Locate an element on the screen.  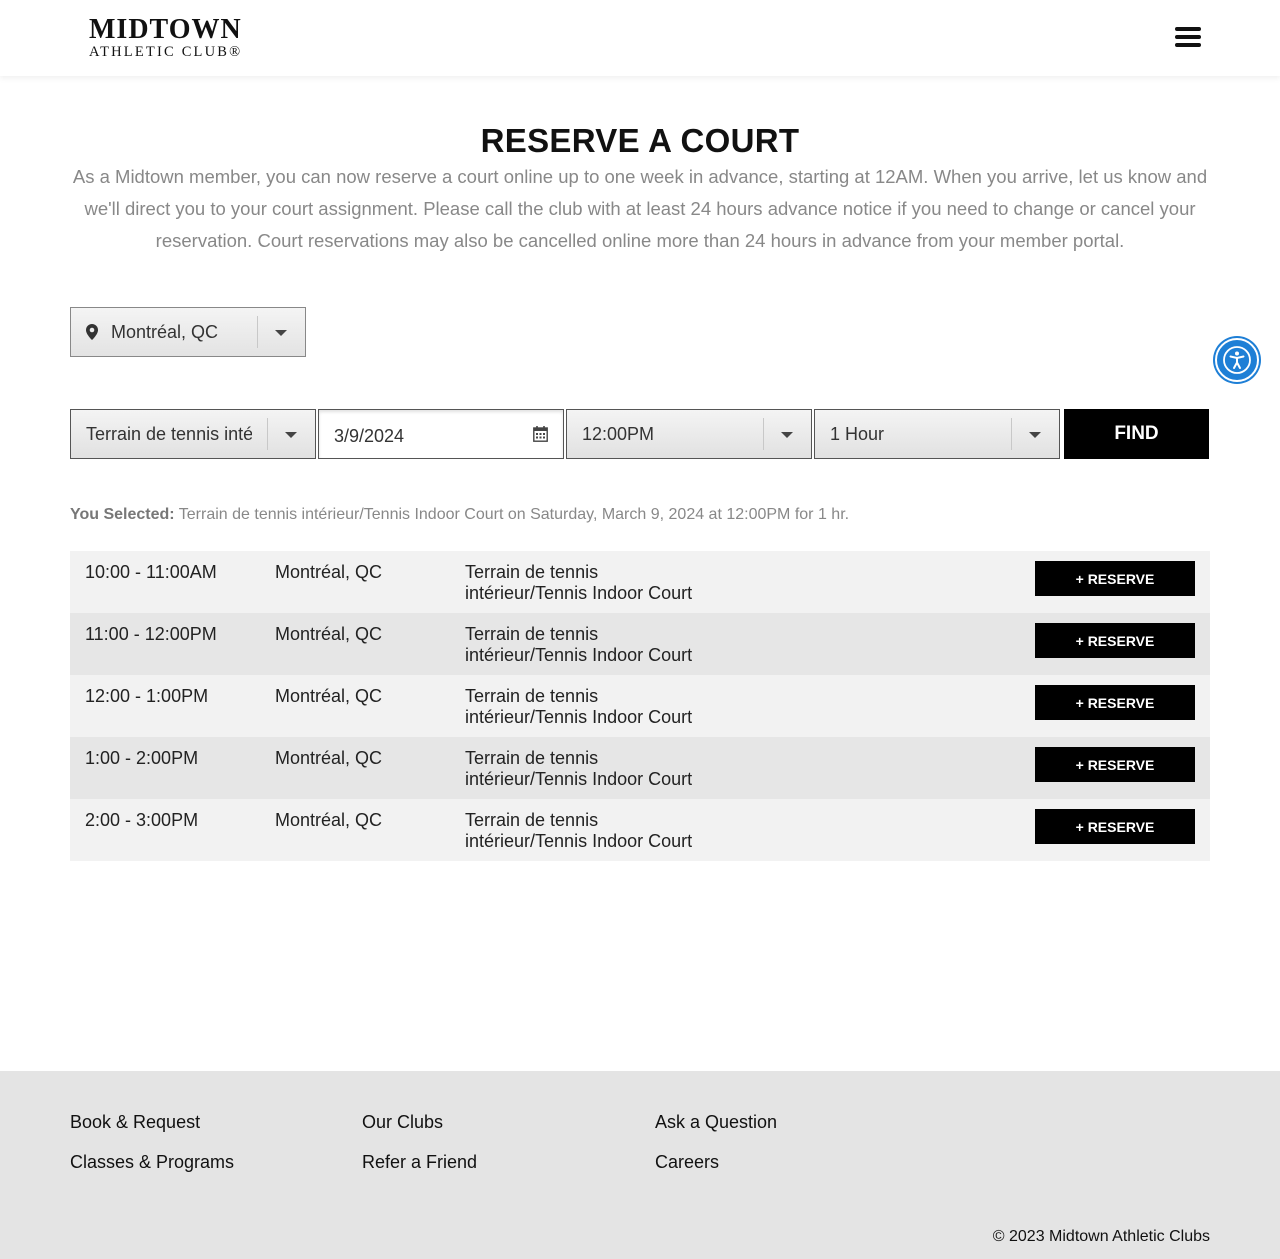
footer-link-classes-programs: Classes & Programs is located at coordinates (152, 1162).